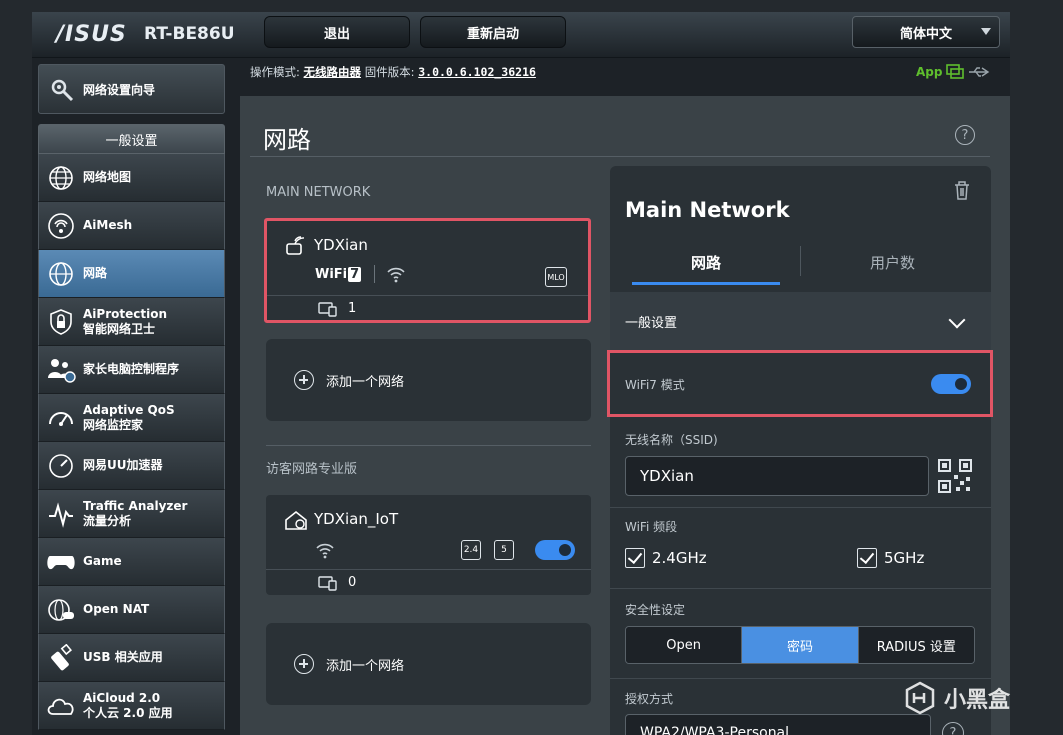  What do you see at coordinates (61, 610) in the screenshot?
I see `globe-gamepad-icon` at bounding box center [61, 610].